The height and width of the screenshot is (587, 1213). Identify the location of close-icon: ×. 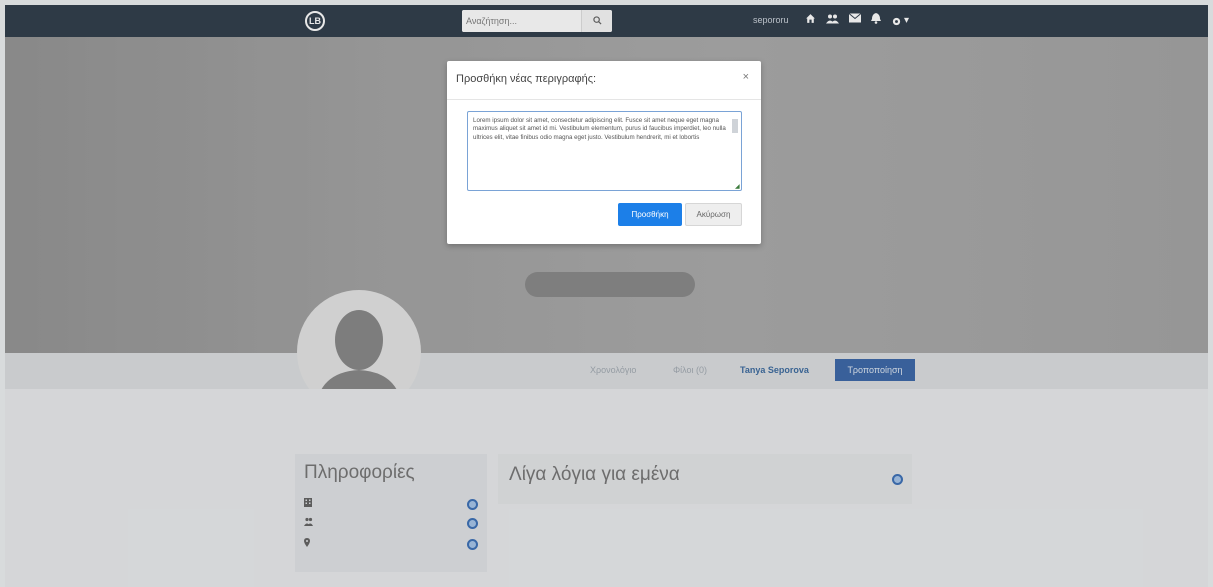
(746, 77).